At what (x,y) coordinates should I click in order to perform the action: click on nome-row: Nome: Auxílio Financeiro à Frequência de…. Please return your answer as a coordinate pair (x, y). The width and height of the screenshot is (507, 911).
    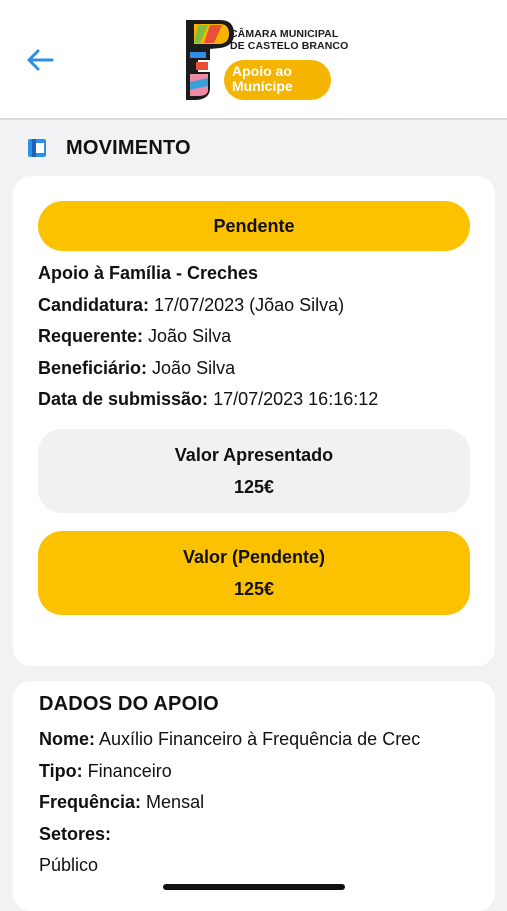
    Looking at the image, I should click on (264, 740).